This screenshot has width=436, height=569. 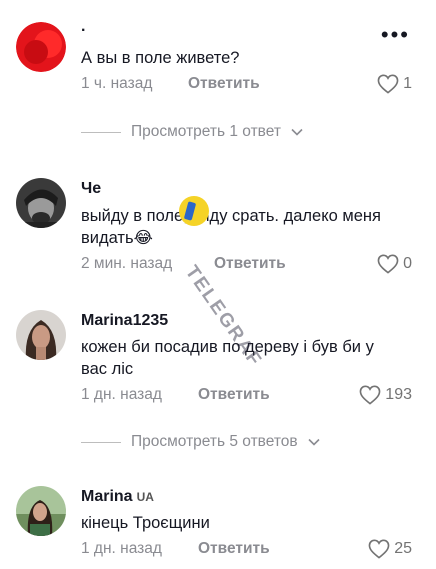 I want to click on comment-username: Че, so click(x=91, y=189).